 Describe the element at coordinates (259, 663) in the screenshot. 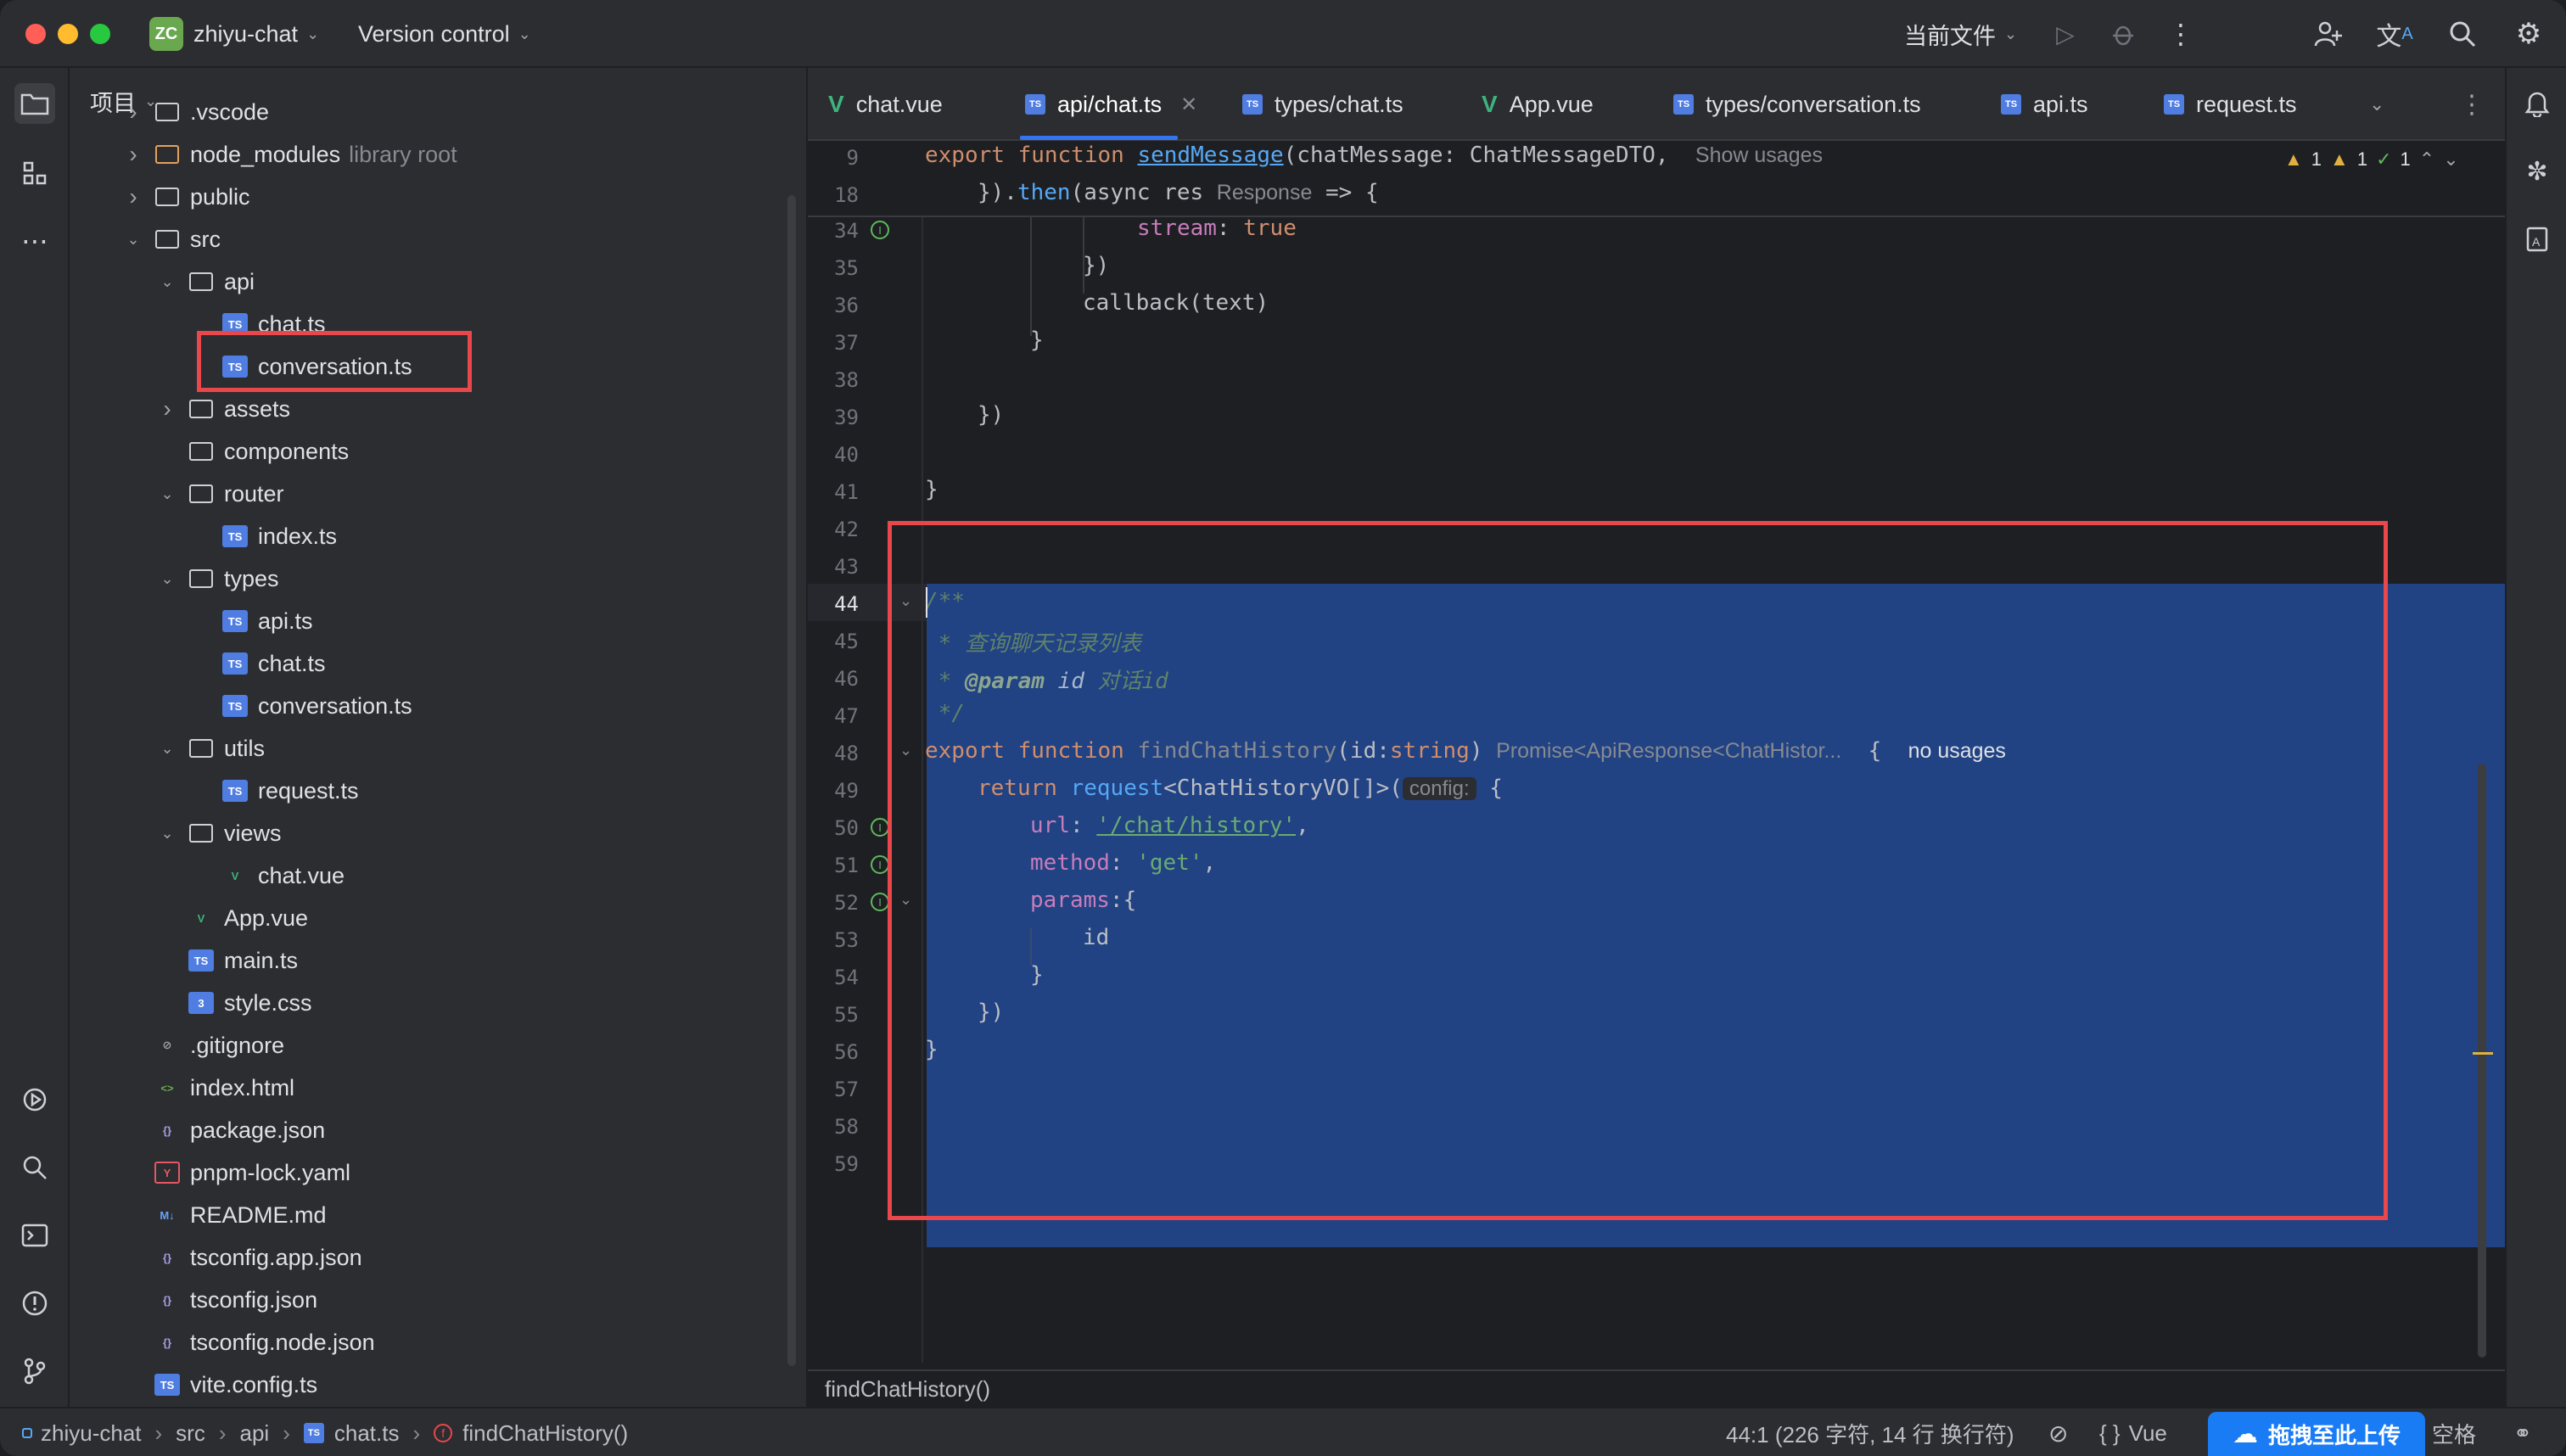

I see `tree-item: TS chat.ts` at that location.